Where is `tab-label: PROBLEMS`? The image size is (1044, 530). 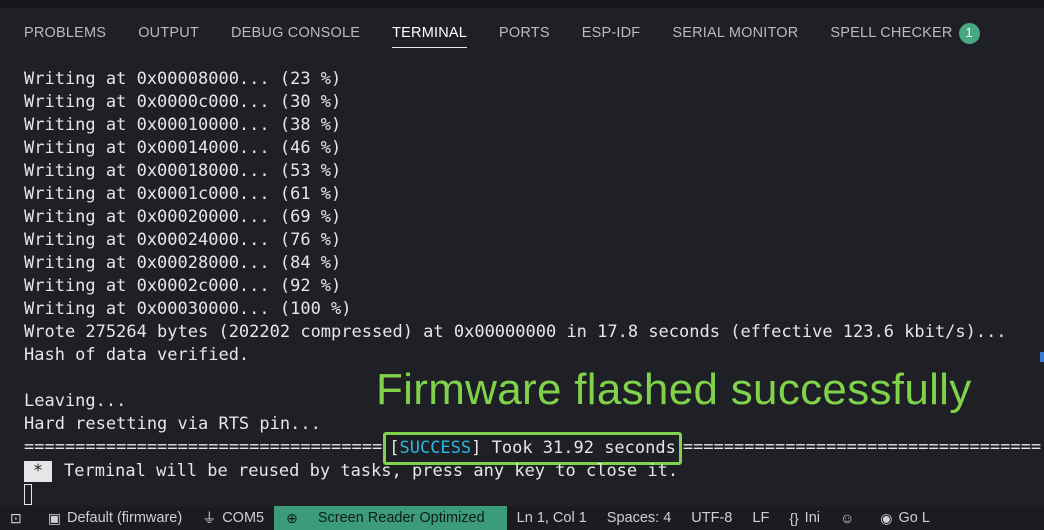
tab-label: PROBLEMS is located at coordinates (65, 33).